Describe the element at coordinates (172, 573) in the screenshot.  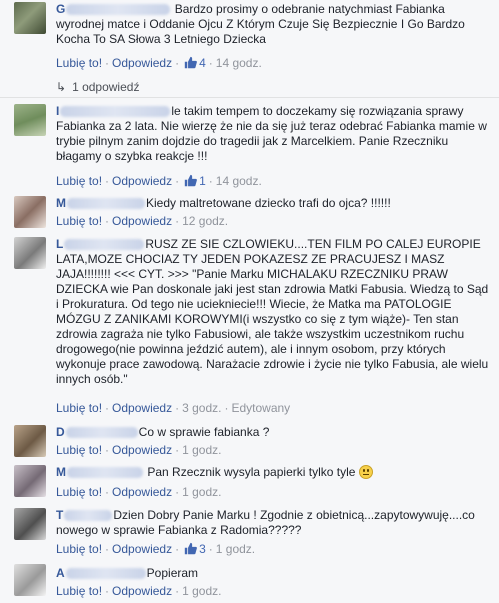
I see `comment-message: Popieram` at that location.